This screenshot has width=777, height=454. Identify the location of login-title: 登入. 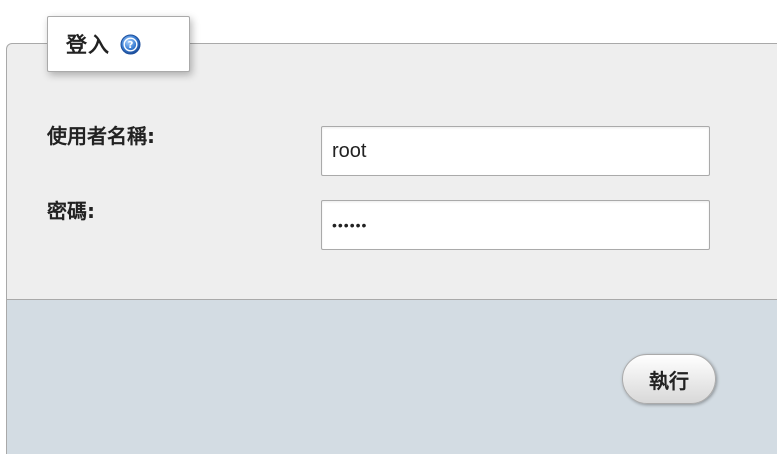
(88, 45).